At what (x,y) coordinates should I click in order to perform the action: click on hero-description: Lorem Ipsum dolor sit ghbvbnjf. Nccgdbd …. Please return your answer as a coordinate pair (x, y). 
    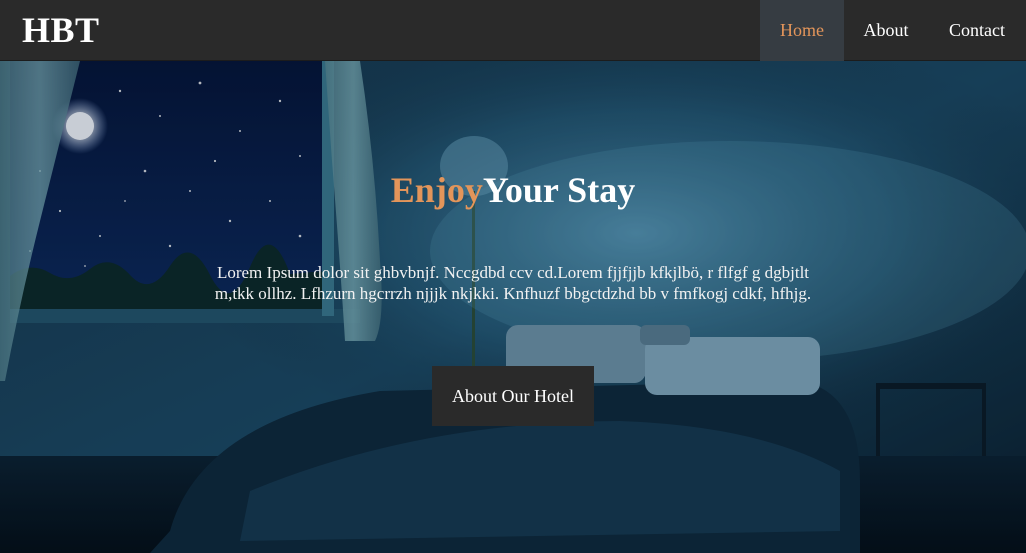
    Looking at the image, I should click on (513, 283).